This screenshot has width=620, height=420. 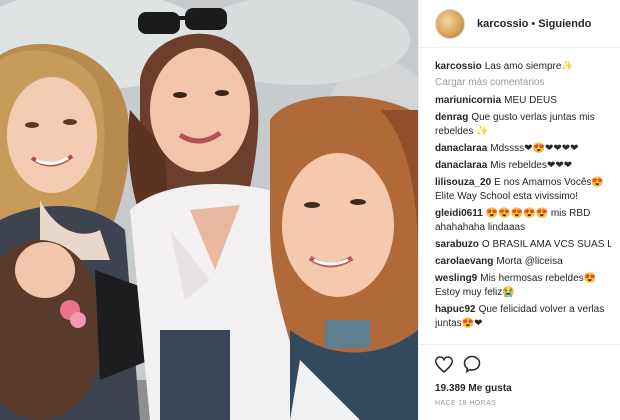 What do you see at coordinates (464, 261) in the screenshot?
I see `comment-username: carolaevang` at bounding box center [464, 261].